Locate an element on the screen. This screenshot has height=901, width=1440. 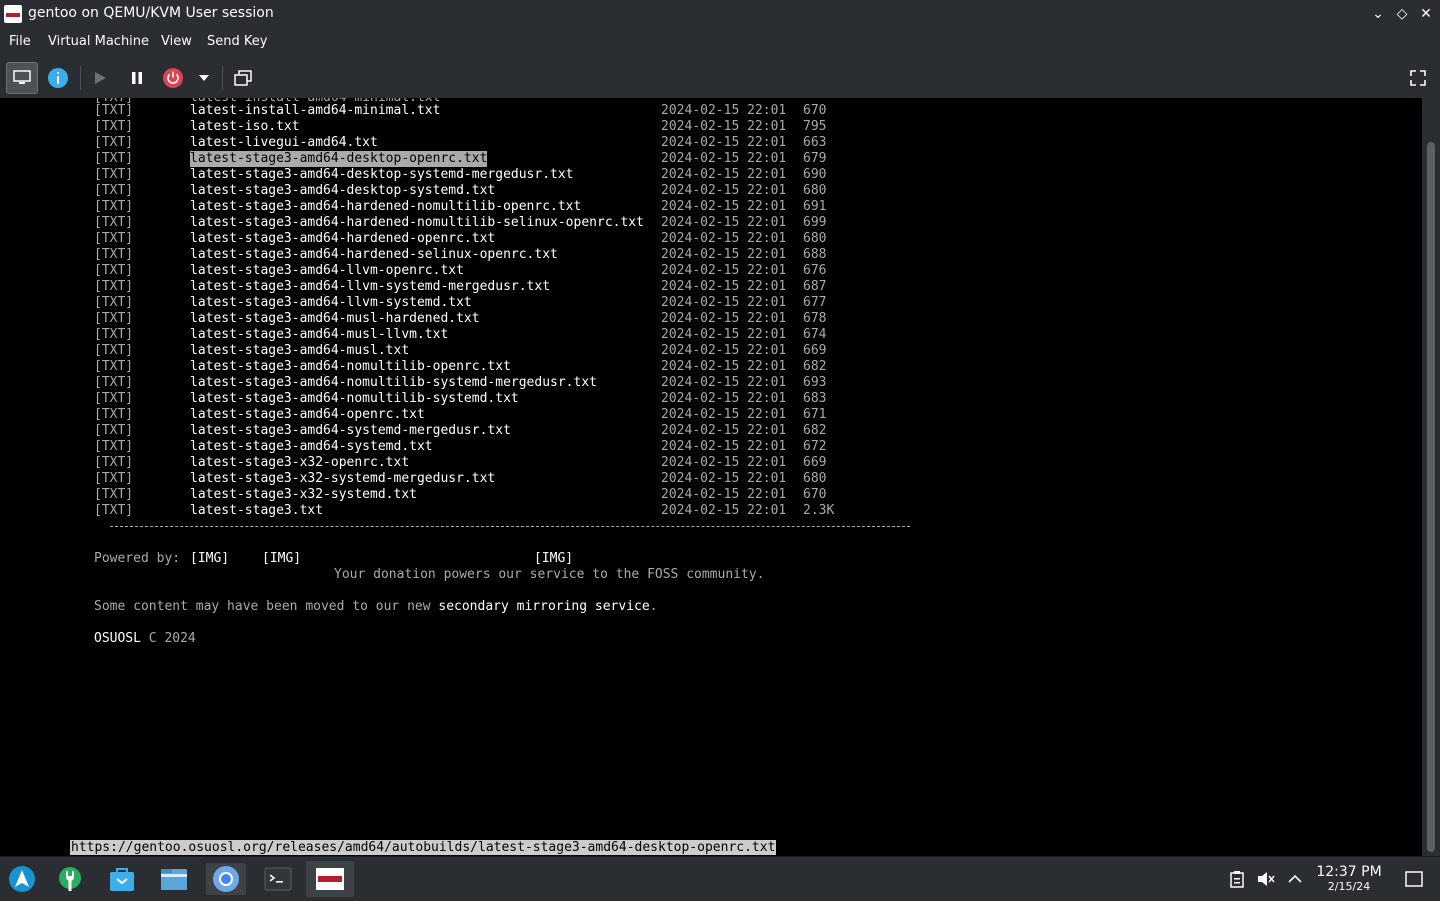
taskbar-terminal is located at coordinates (278, 879).